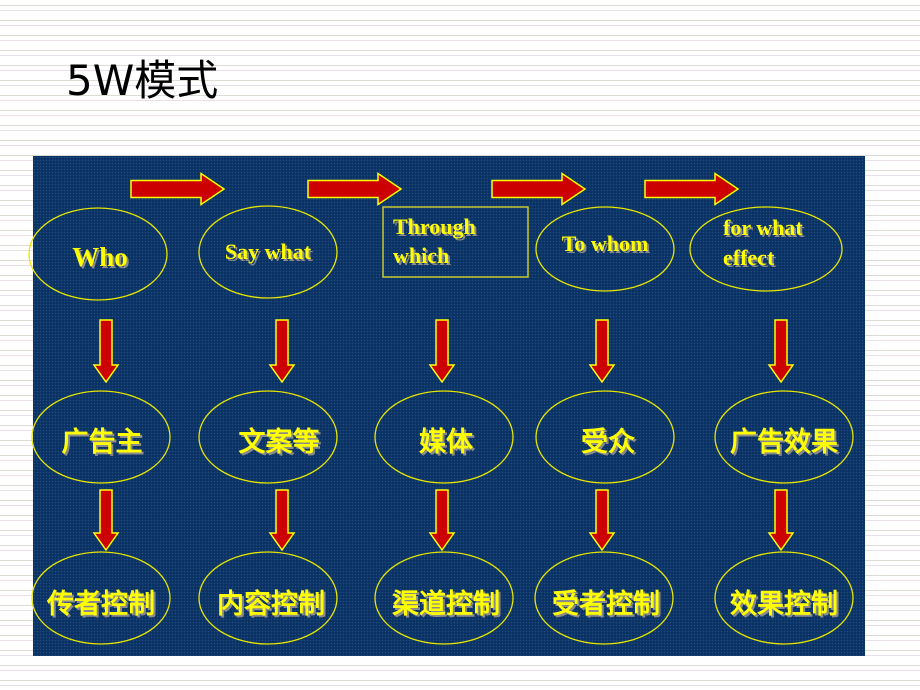 This screenshot has height=690, width=920. What do you see at coordinates (608, 442) in the screenshot?
I see `node-audience-label: 受众` at bounding box center [608, 442].